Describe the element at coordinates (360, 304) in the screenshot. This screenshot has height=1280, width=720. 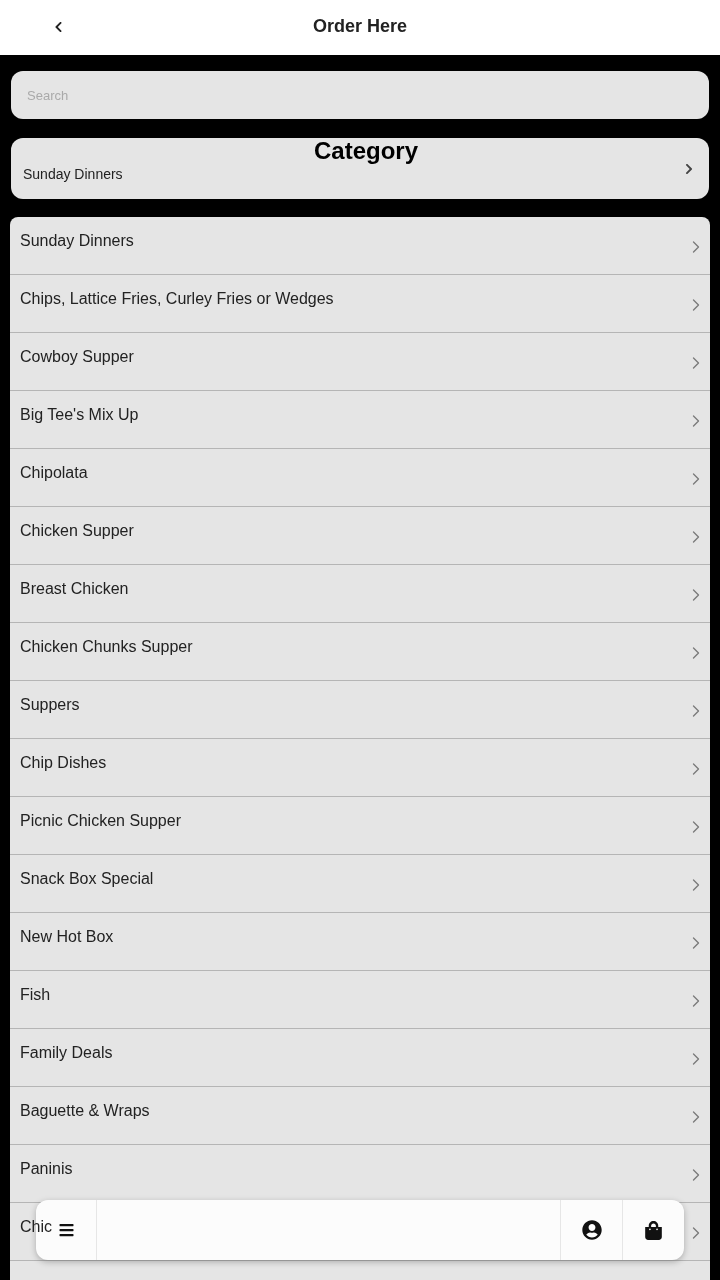
I see `category-row: Chips, Lattice Fries, Curley Fries or Wedges` at that location.